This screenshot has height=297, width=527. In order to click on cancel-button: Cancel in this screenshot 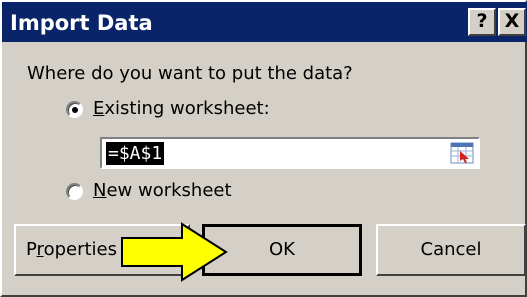, I will do `click(451, 250)`.